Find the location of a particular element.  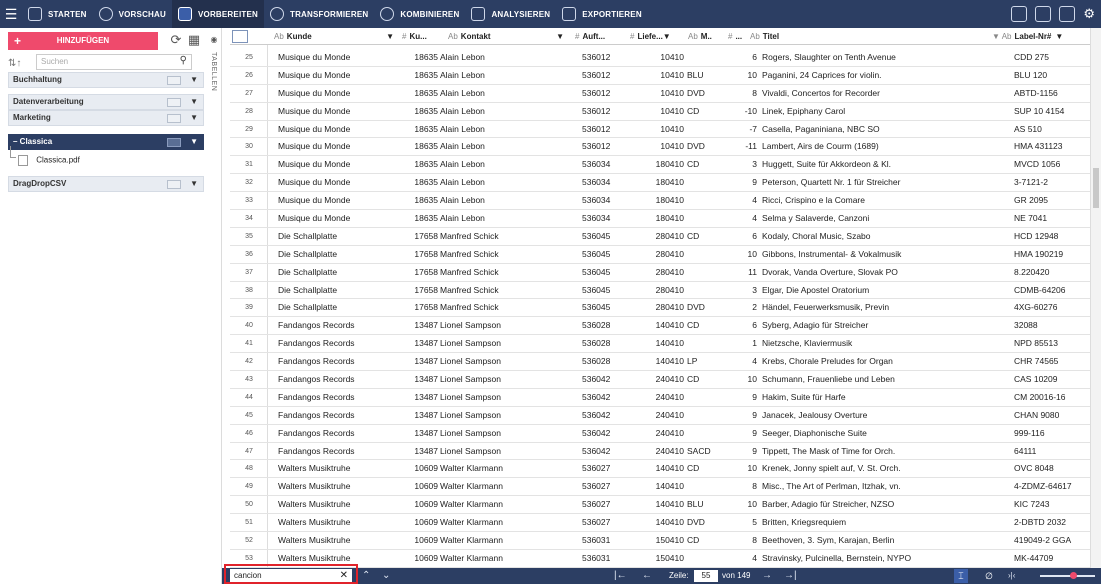

row-height-icon: ⌶ is located at coordinates (961, 576).